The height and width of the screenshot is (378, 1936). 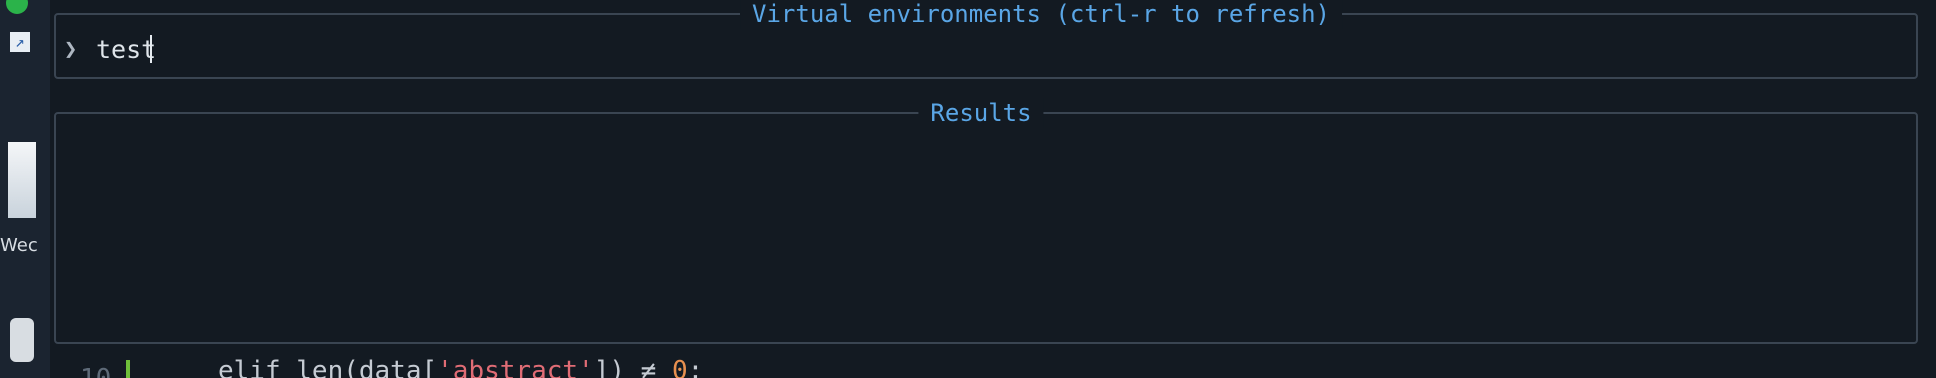 What do you see at coordinates (17, 7) in the screenshot?
I see `app-icon` at bounding box center [17, 7].